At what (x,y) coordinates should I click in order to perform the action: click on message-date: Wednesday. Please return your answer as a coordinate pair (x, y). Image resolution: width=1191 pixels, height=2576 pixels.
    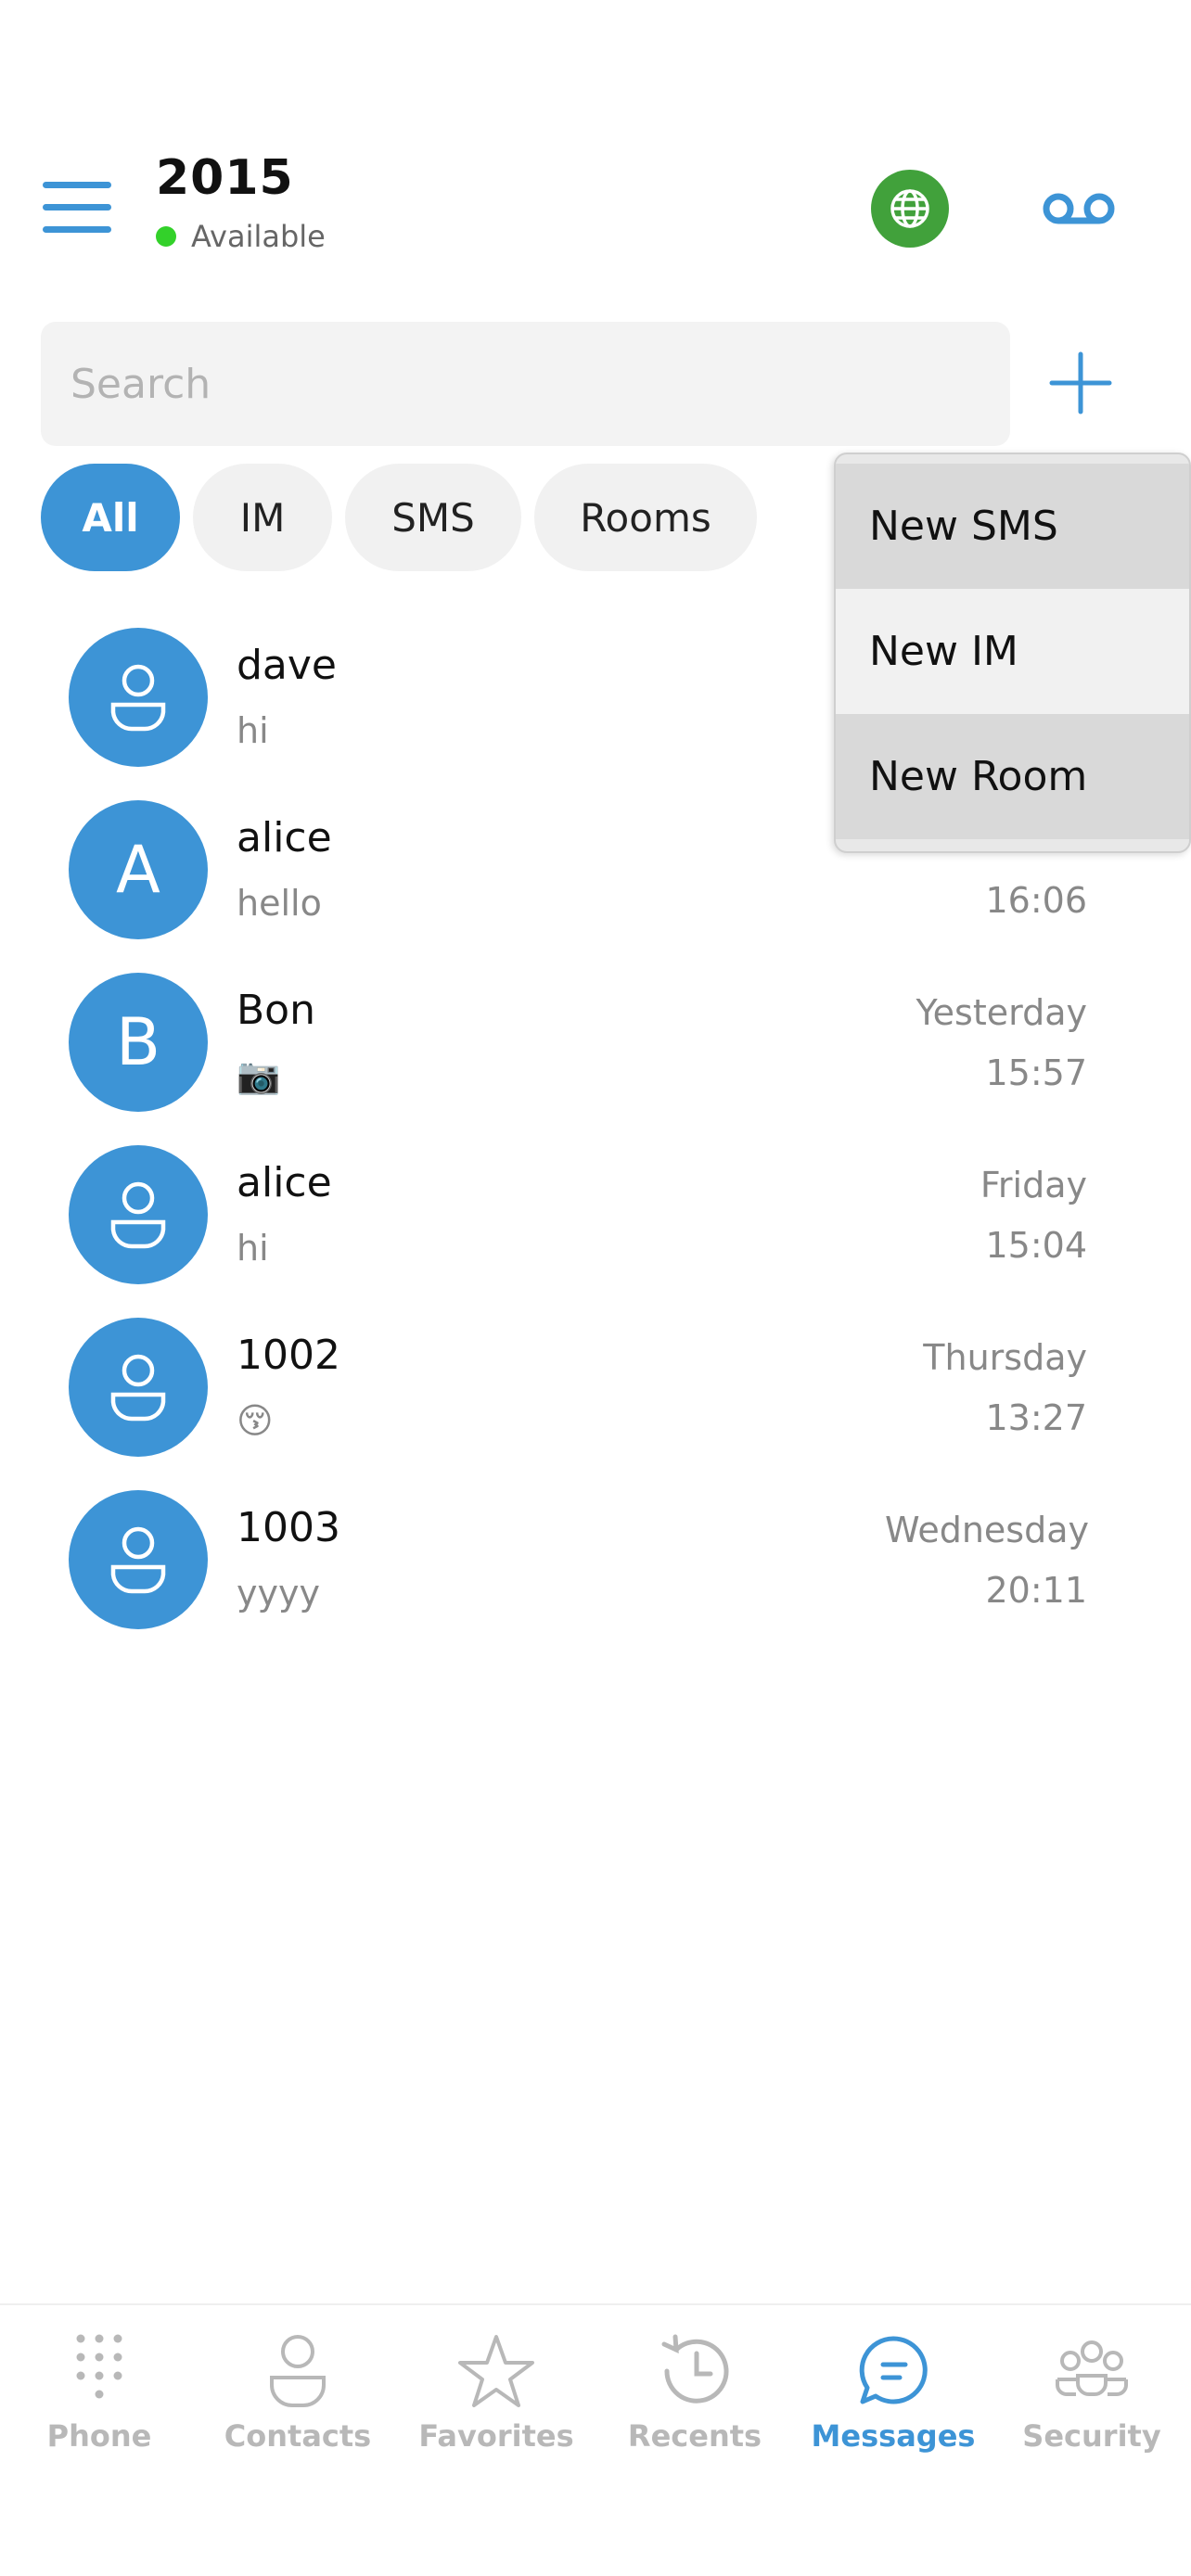
    Looking at the image, I should click on (986, 1530).